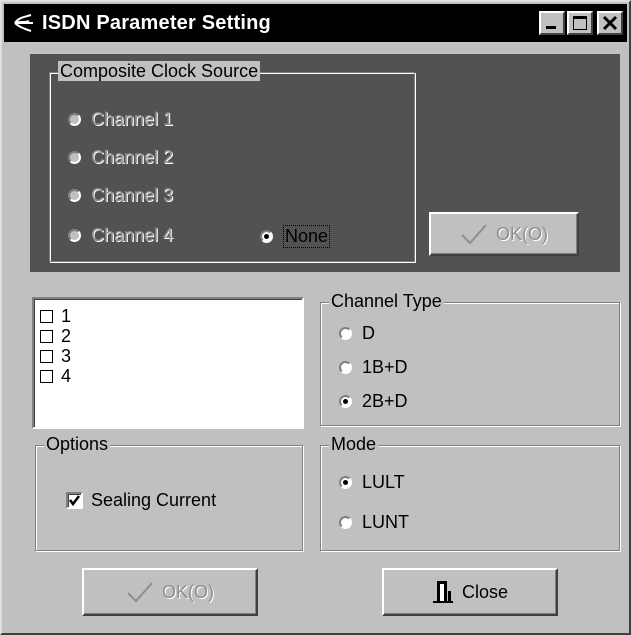  I want to click on options-group: Options Sealing Current, so click(169, 492).